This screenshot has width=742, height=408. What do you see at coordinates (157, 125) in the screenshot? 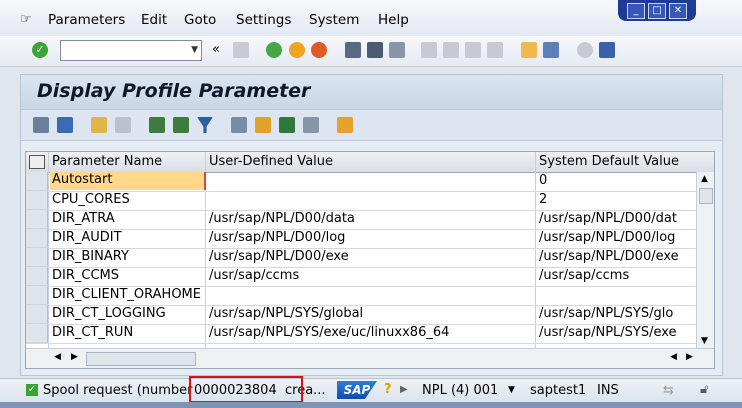
I see `sort-ascending-icon` at bounding box center [157, 125].